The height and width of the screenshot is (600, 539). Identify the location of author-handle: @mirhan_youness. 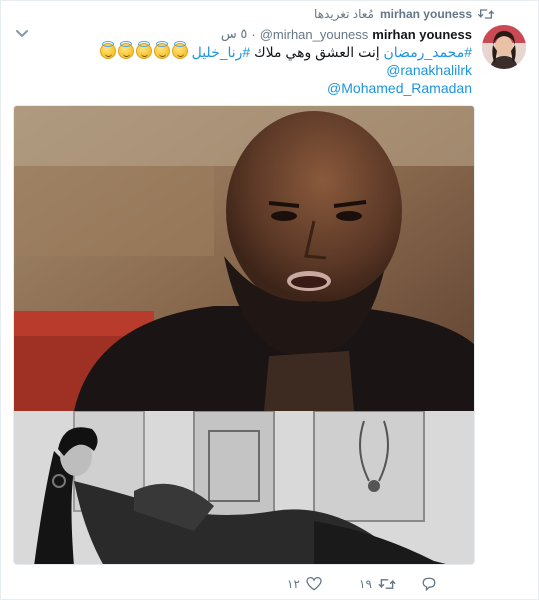
(314, 34).